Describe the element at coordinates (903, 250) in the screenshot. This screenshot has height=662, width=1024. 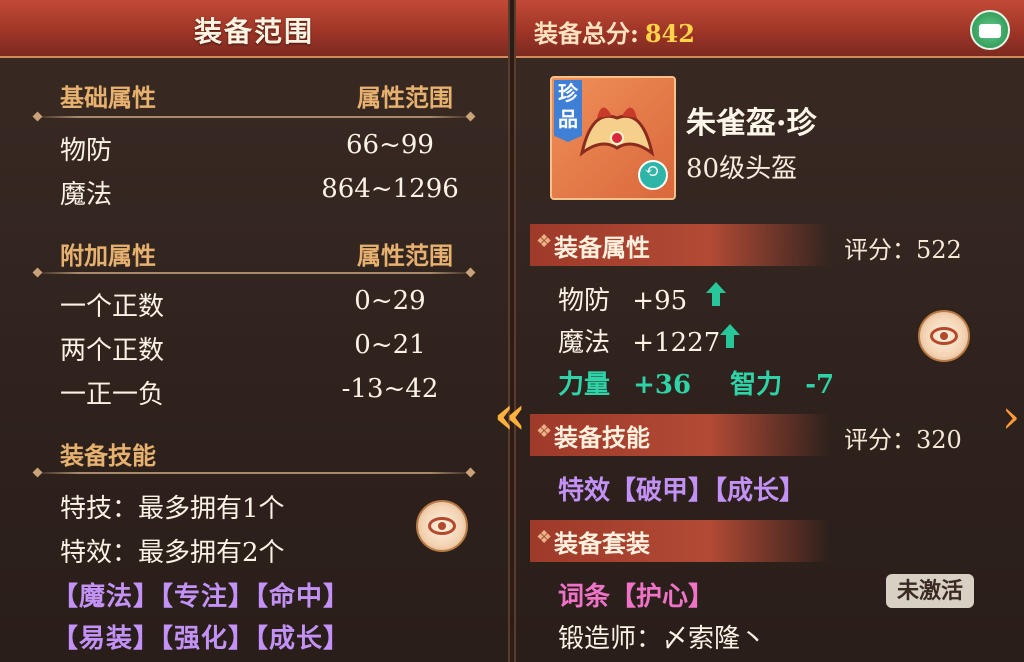
I see `equip-attr-score: 评分：522` at that location.